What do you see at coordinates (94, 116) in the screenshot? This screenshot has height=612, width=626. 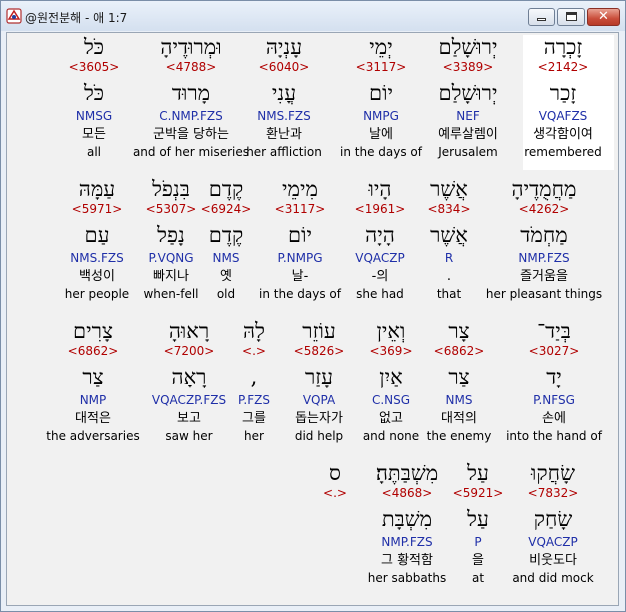 I see `morphology-code: NMSG` at bounding box center [94, 116].